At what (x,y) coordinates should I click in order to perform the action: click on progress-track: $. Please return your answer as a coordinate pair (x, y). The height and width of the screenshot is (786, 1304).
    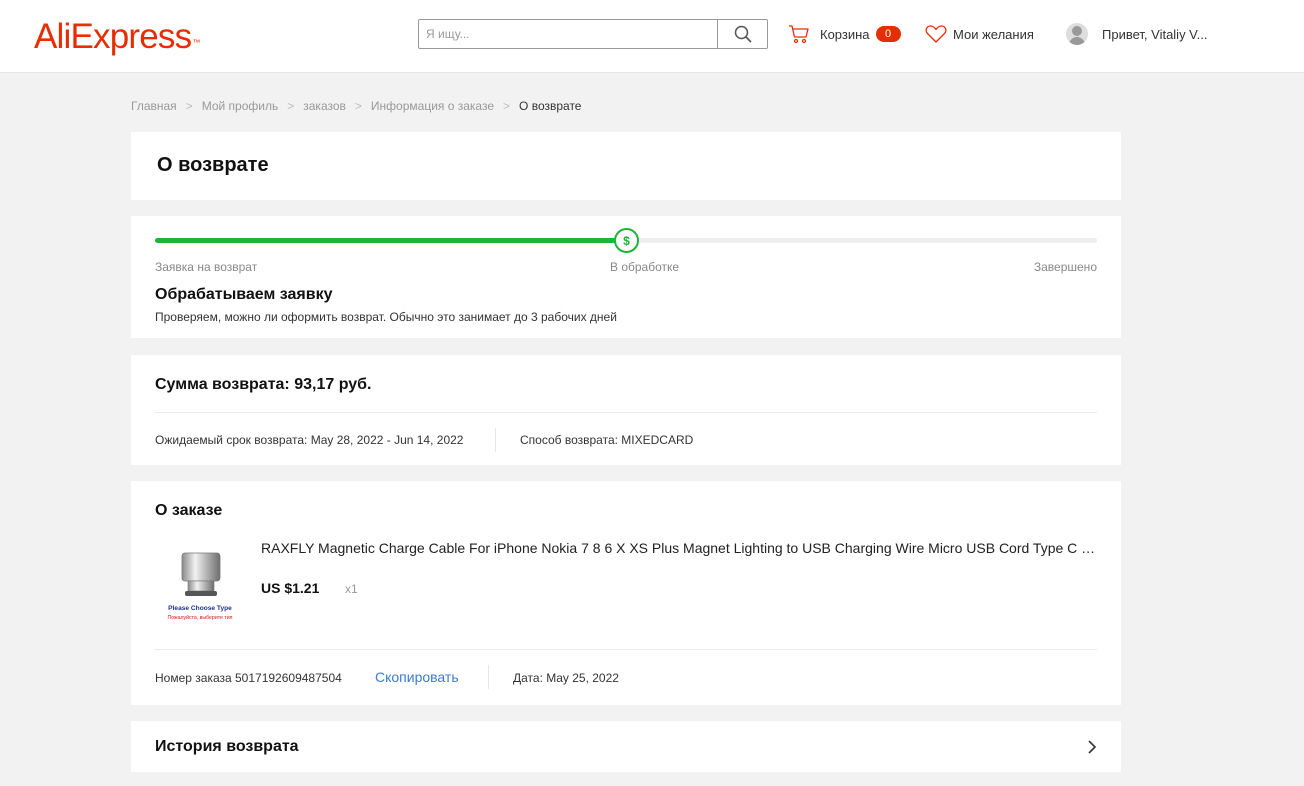
    Looking at the image, I should click on (626, 240).